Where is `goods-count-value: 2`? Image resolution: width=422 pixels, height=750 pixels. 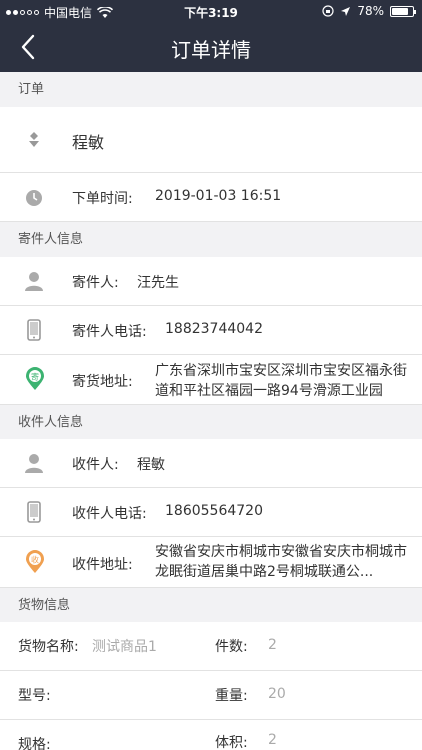 goods-count-value: 2 is located at coordinates (272, 645).